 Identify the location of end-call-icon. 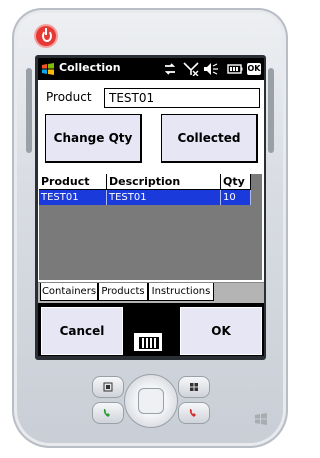
(192, 413).